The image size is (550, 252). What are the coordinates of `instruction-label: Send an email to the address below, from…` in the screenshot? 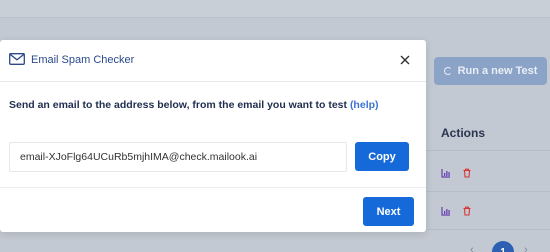 It's located at (178, 105).